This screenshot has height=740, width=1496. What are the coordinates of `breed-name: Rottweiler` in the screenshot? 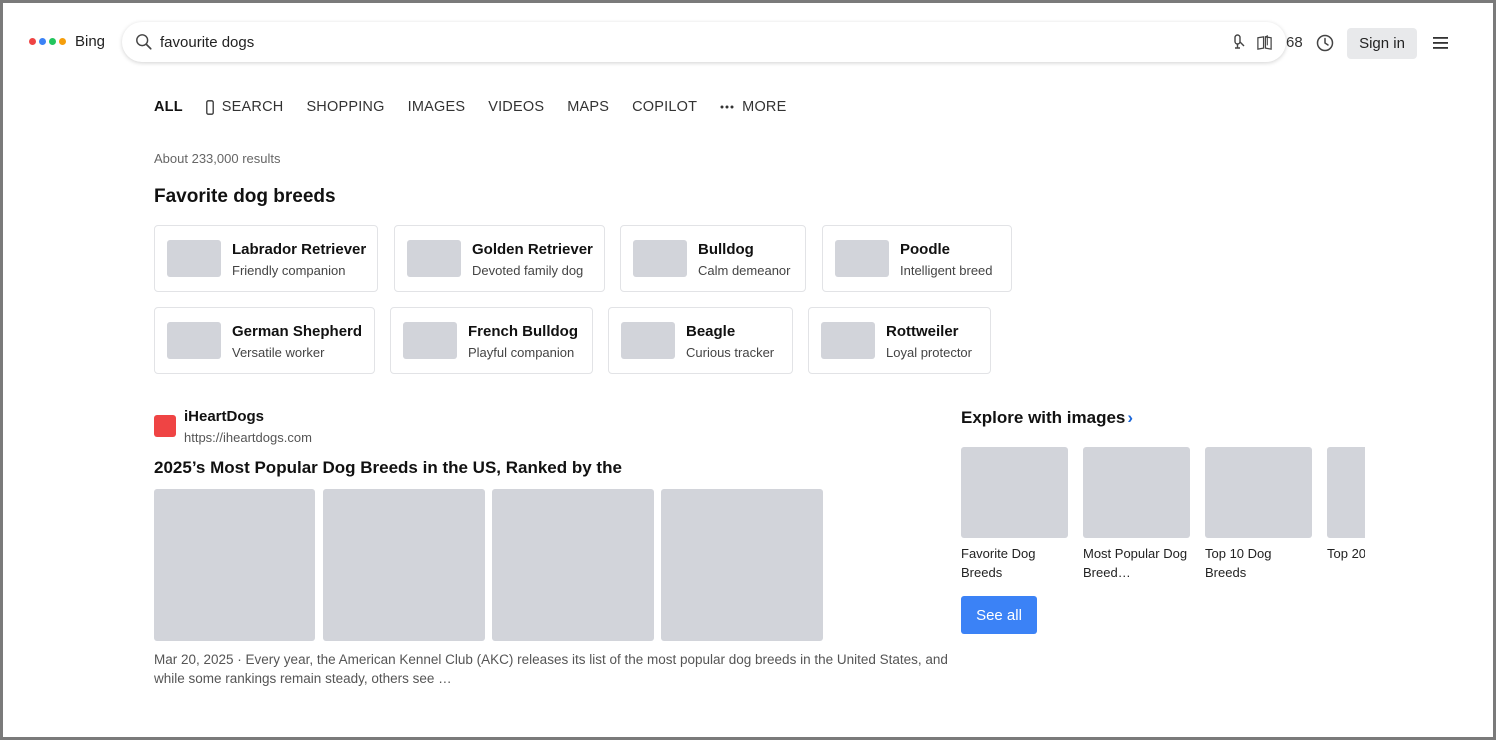 It's located at (922, 331).